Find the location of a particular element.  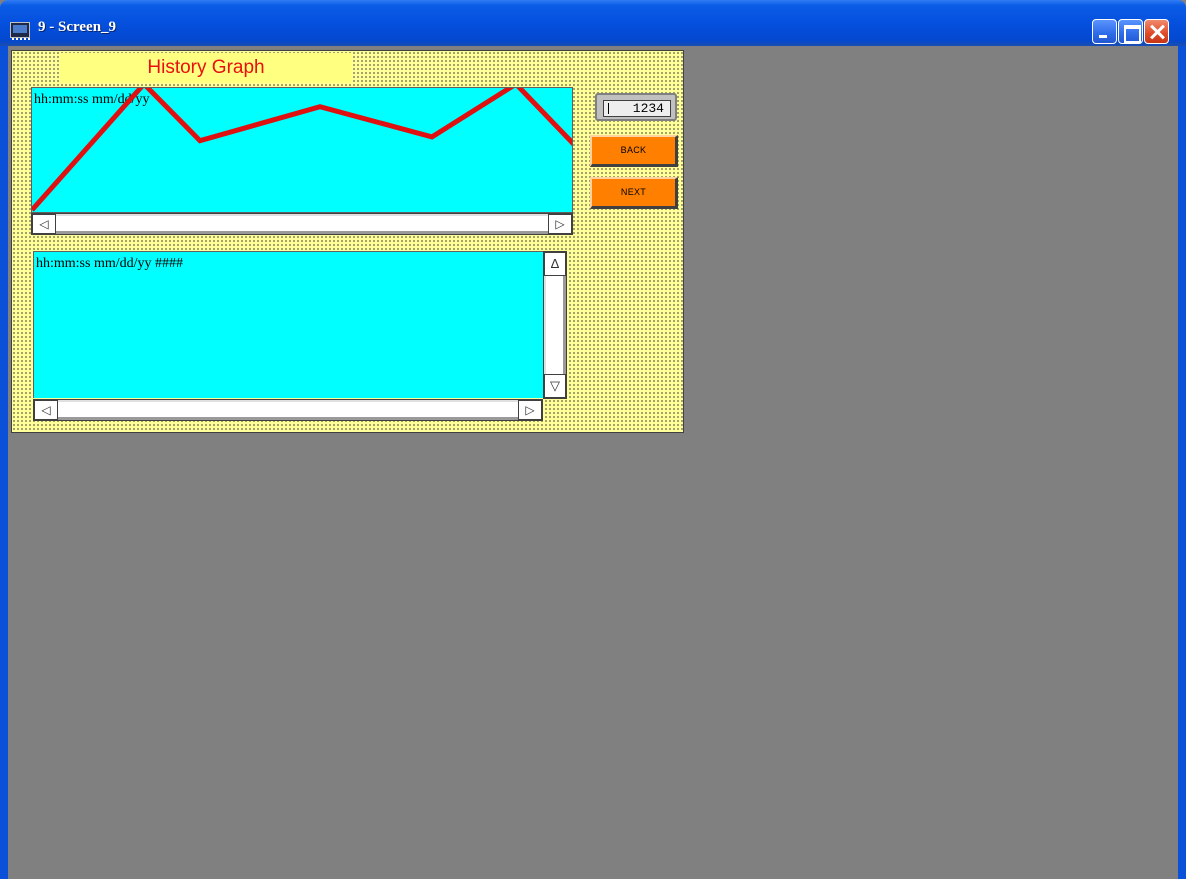

log-entry-label: hh:mm:ss mm/dd/yy #### is located at coordinates (110, 263).